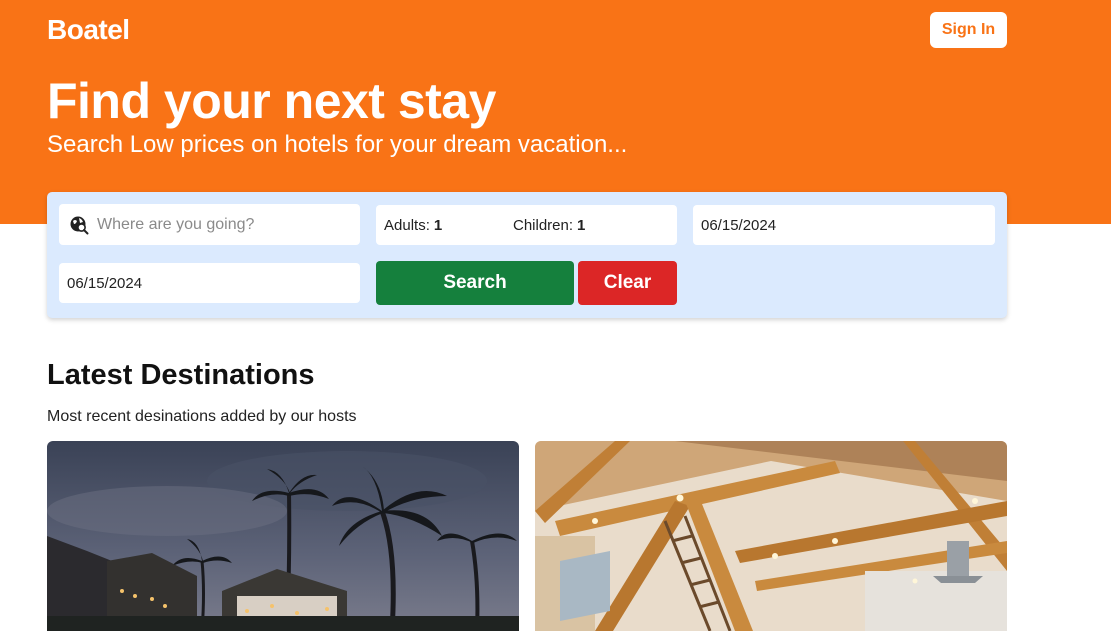 This screenshot has width=1111, height=631. I want to click on children-counter: Children: 1, so click(549, 225).